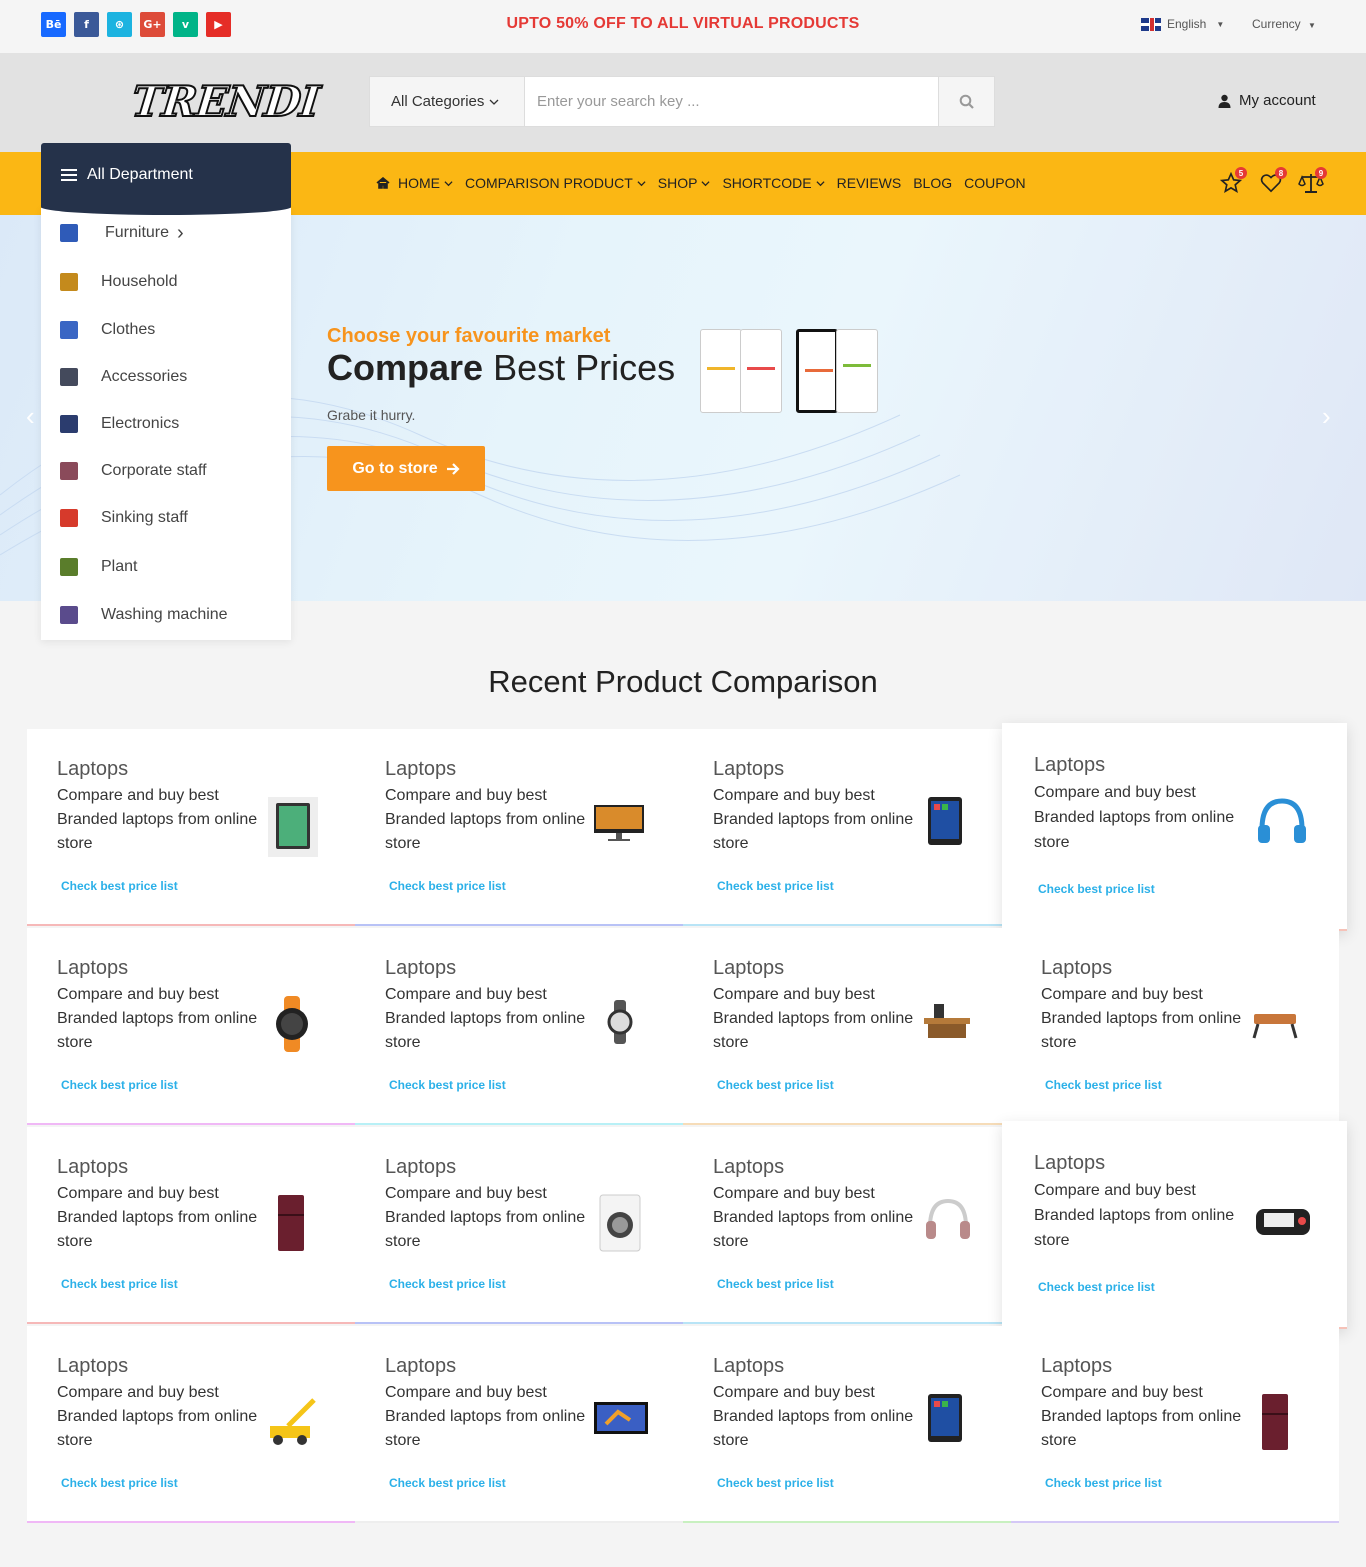 The width and height of the screenshot is (1366, 1567). I want to click on plant-icon, so click(69, 567).